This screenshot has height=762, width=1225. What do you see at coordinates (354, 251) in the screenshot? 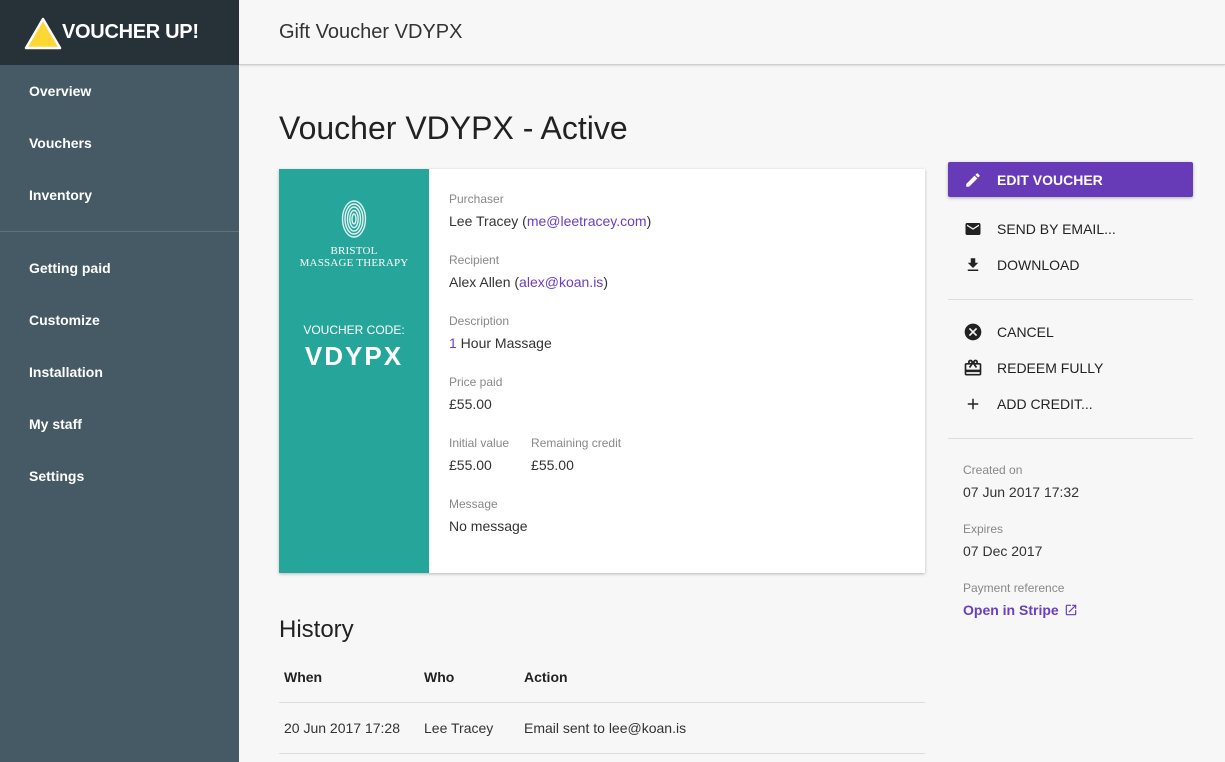
I see `business-name-line1: BRISTOL` at bounding box center [354, 251].